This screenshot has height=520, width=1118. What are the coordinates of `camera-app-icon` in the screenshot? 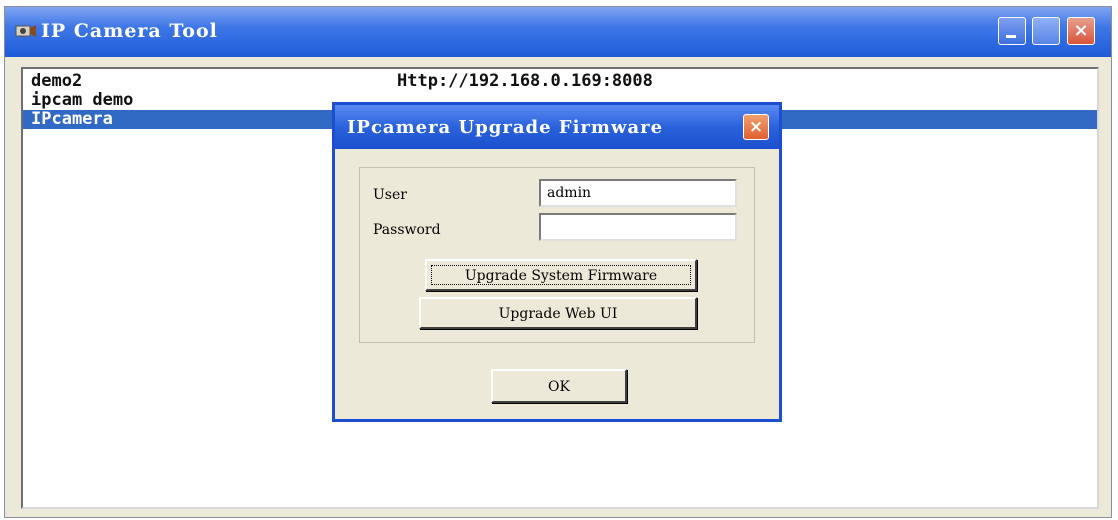 It's located at (25, 31).